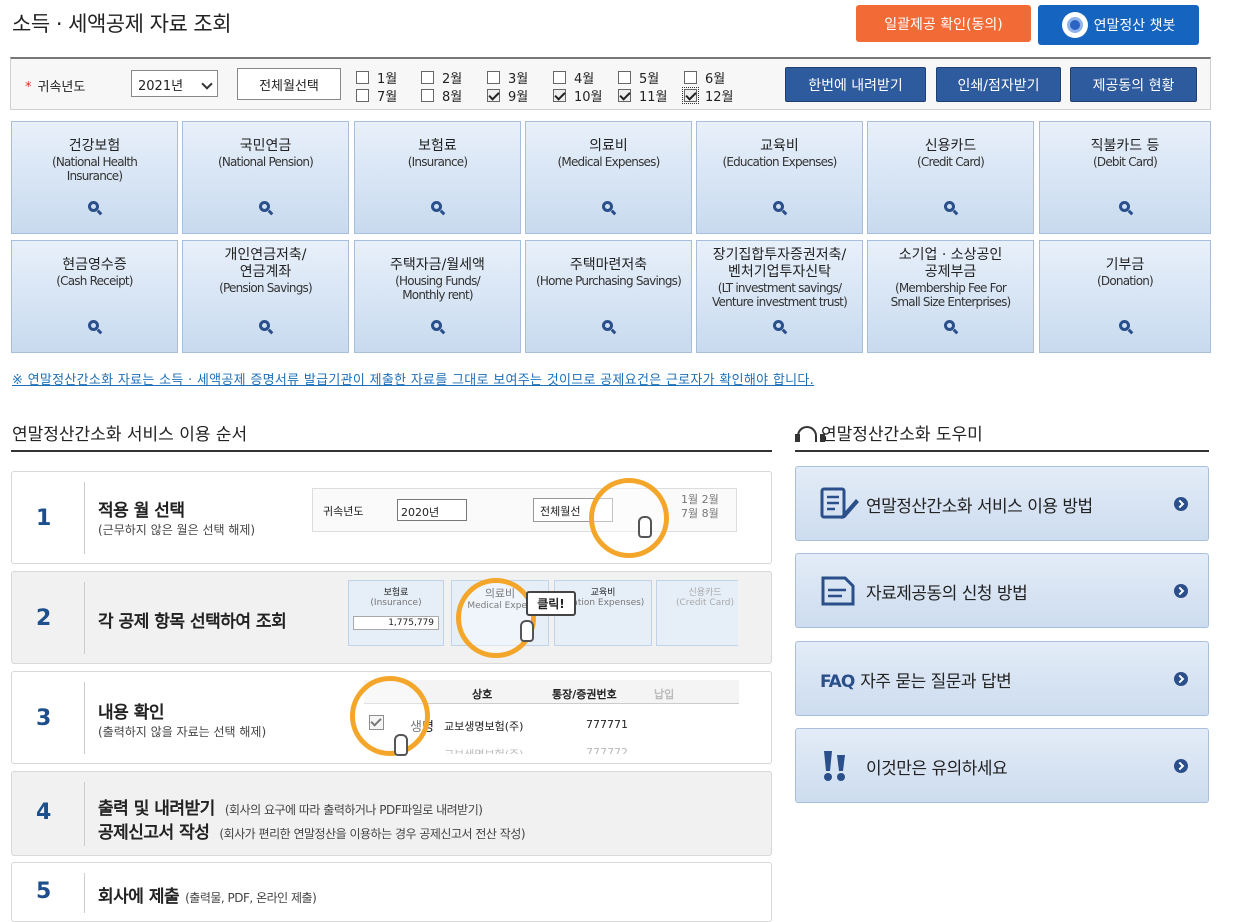  Describe the element at coordinates (719, 97) in the screenshot. I see `month-label: 12월` at that location.